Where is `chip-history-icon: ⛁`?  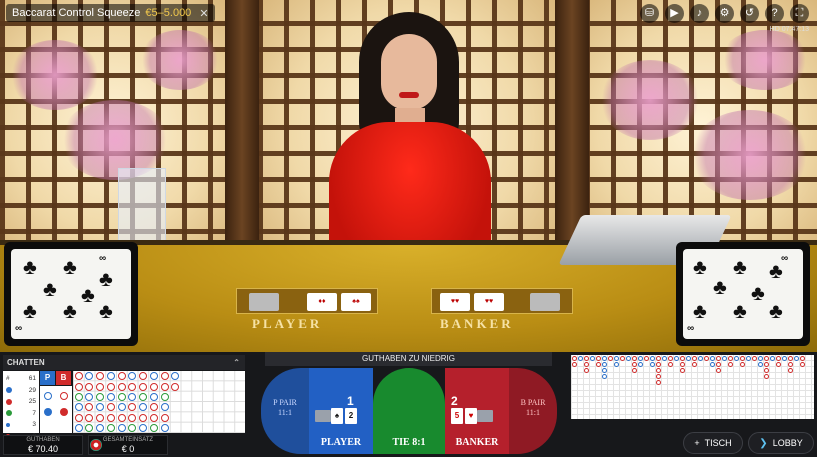
chip-history-icon: ⛁ is located at coordinates (649, 13).